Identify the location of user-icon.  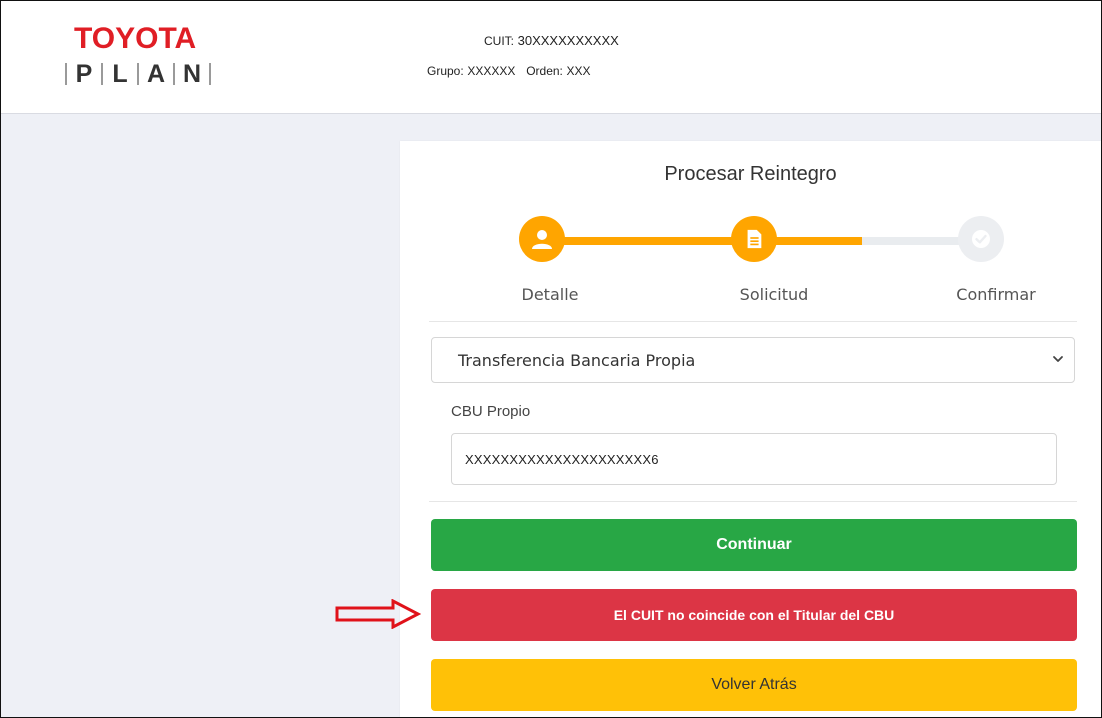
(542, 239).